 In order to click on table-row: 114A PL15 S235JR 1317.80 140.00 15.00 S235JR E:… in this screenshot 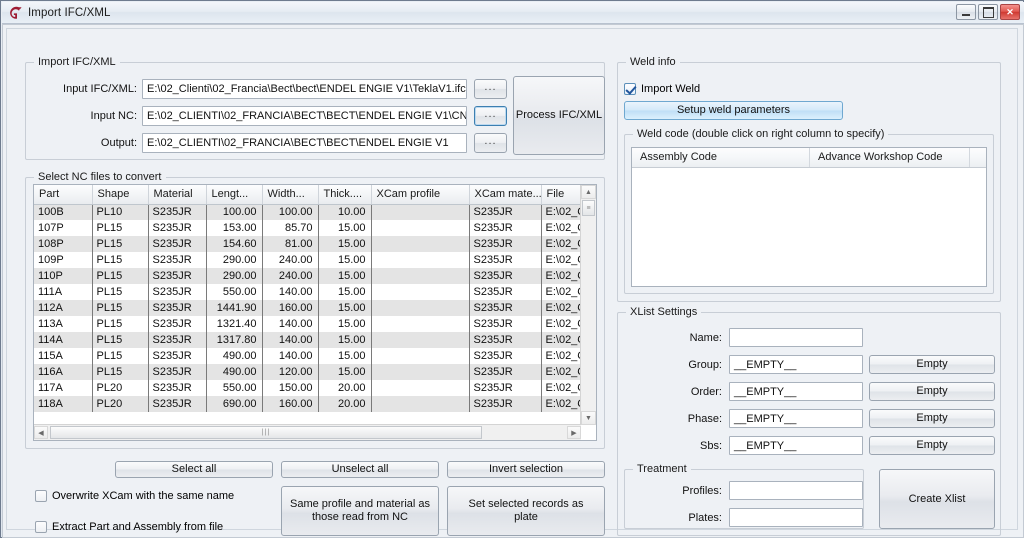, I will do `click(307, 340)`.